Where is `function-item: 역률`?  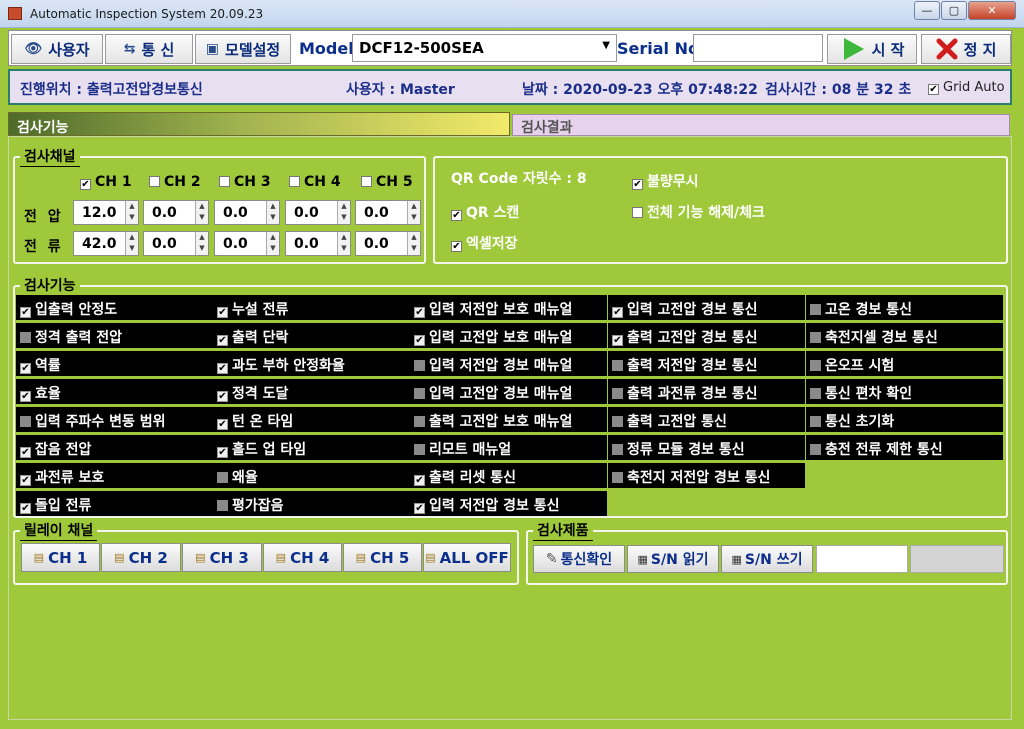 function-item: 역률 is located at coordinates (114, 363).